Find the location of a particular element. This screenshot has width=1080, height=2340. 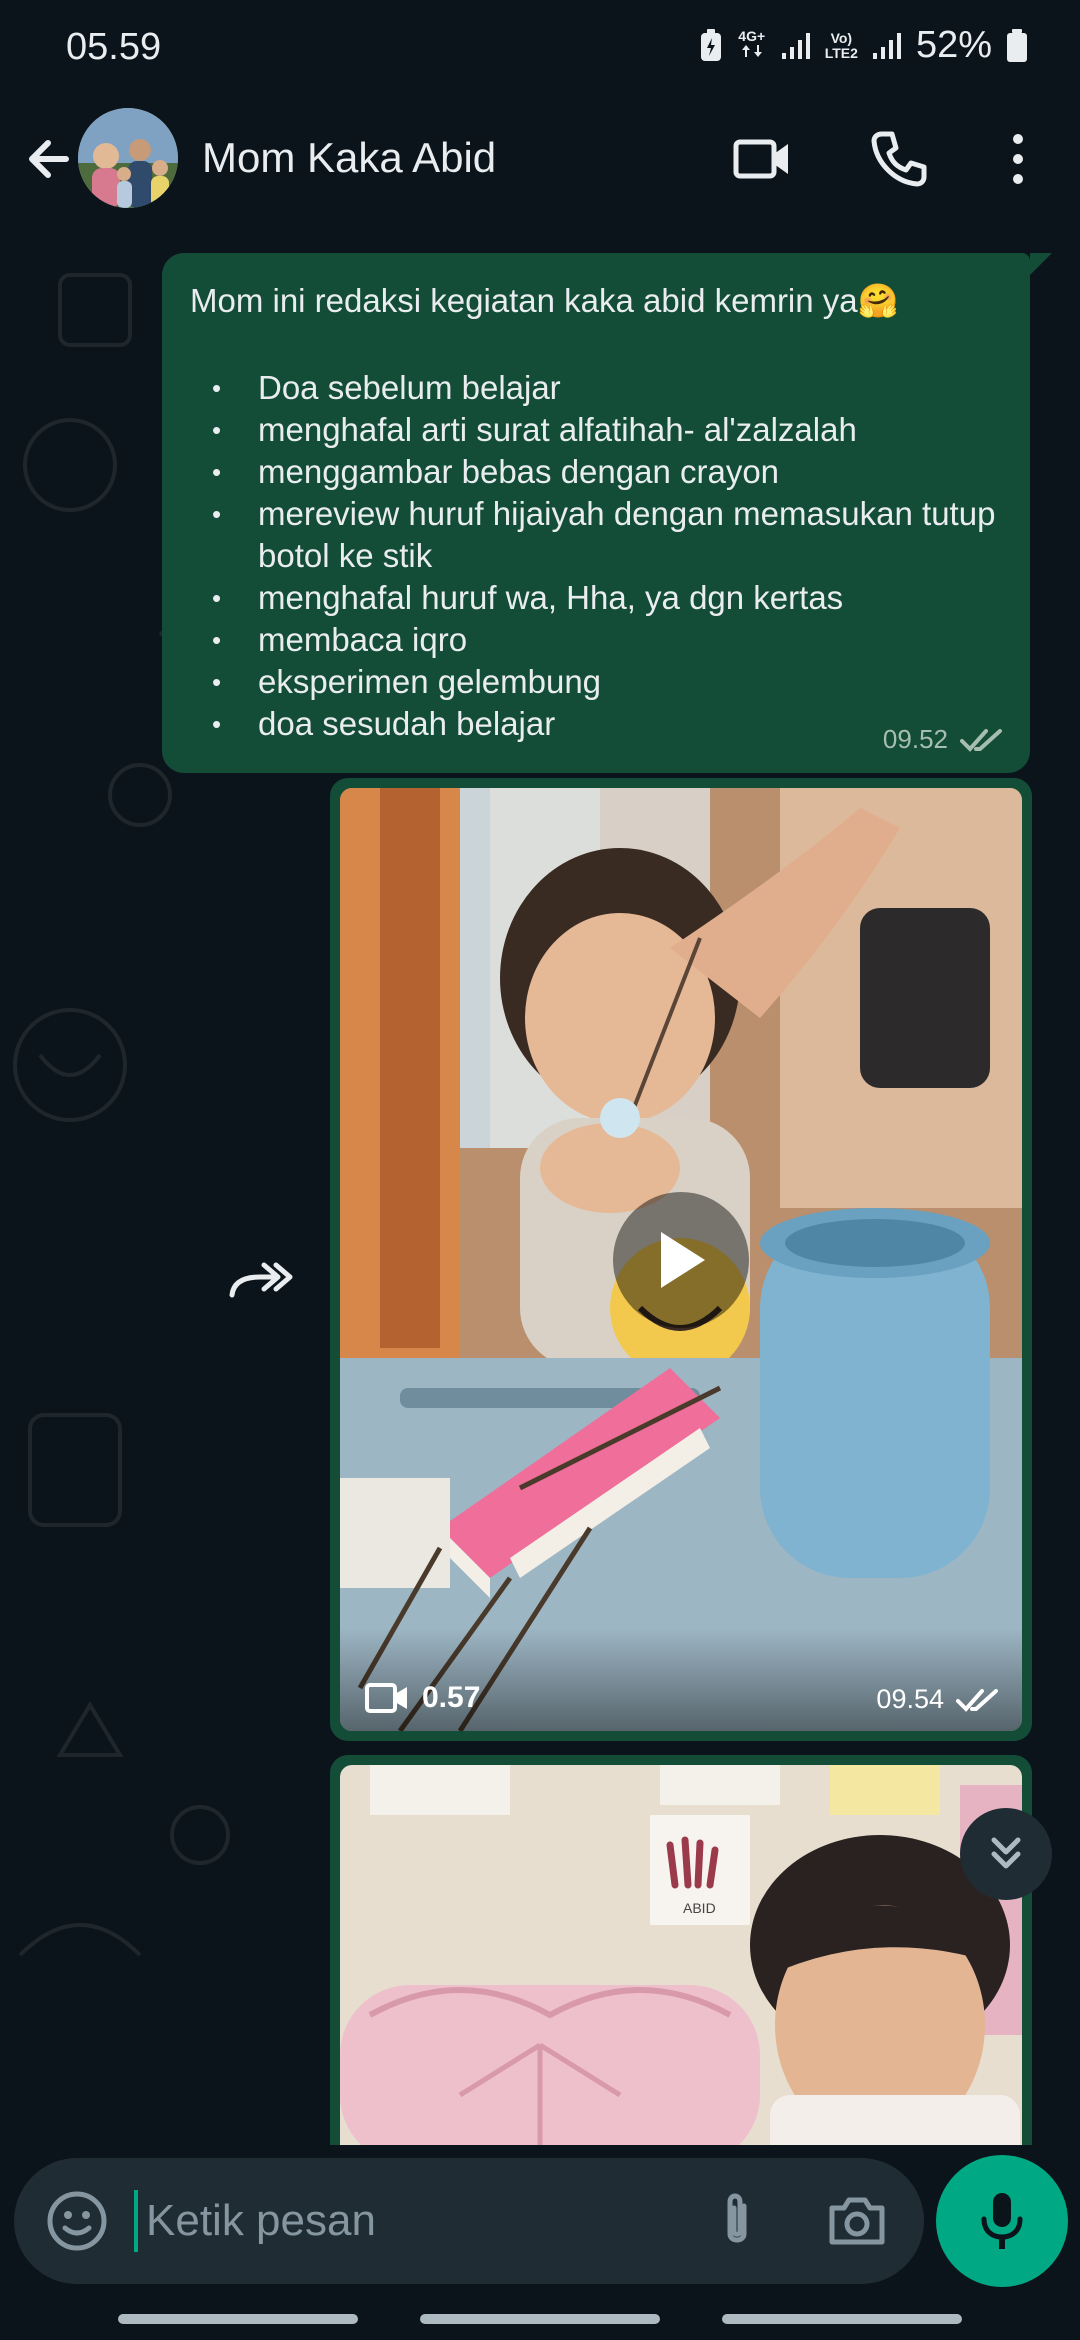

text-cursor is located at coordinates (136, 2221).